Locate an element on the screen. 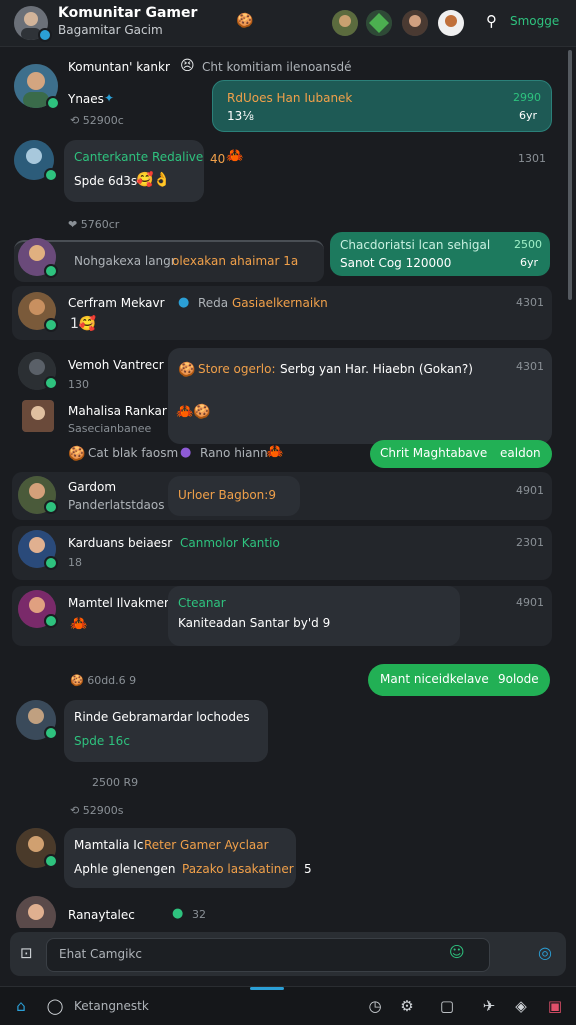  like-count: ⟲ 52900s is located at coordinates (97, 810).